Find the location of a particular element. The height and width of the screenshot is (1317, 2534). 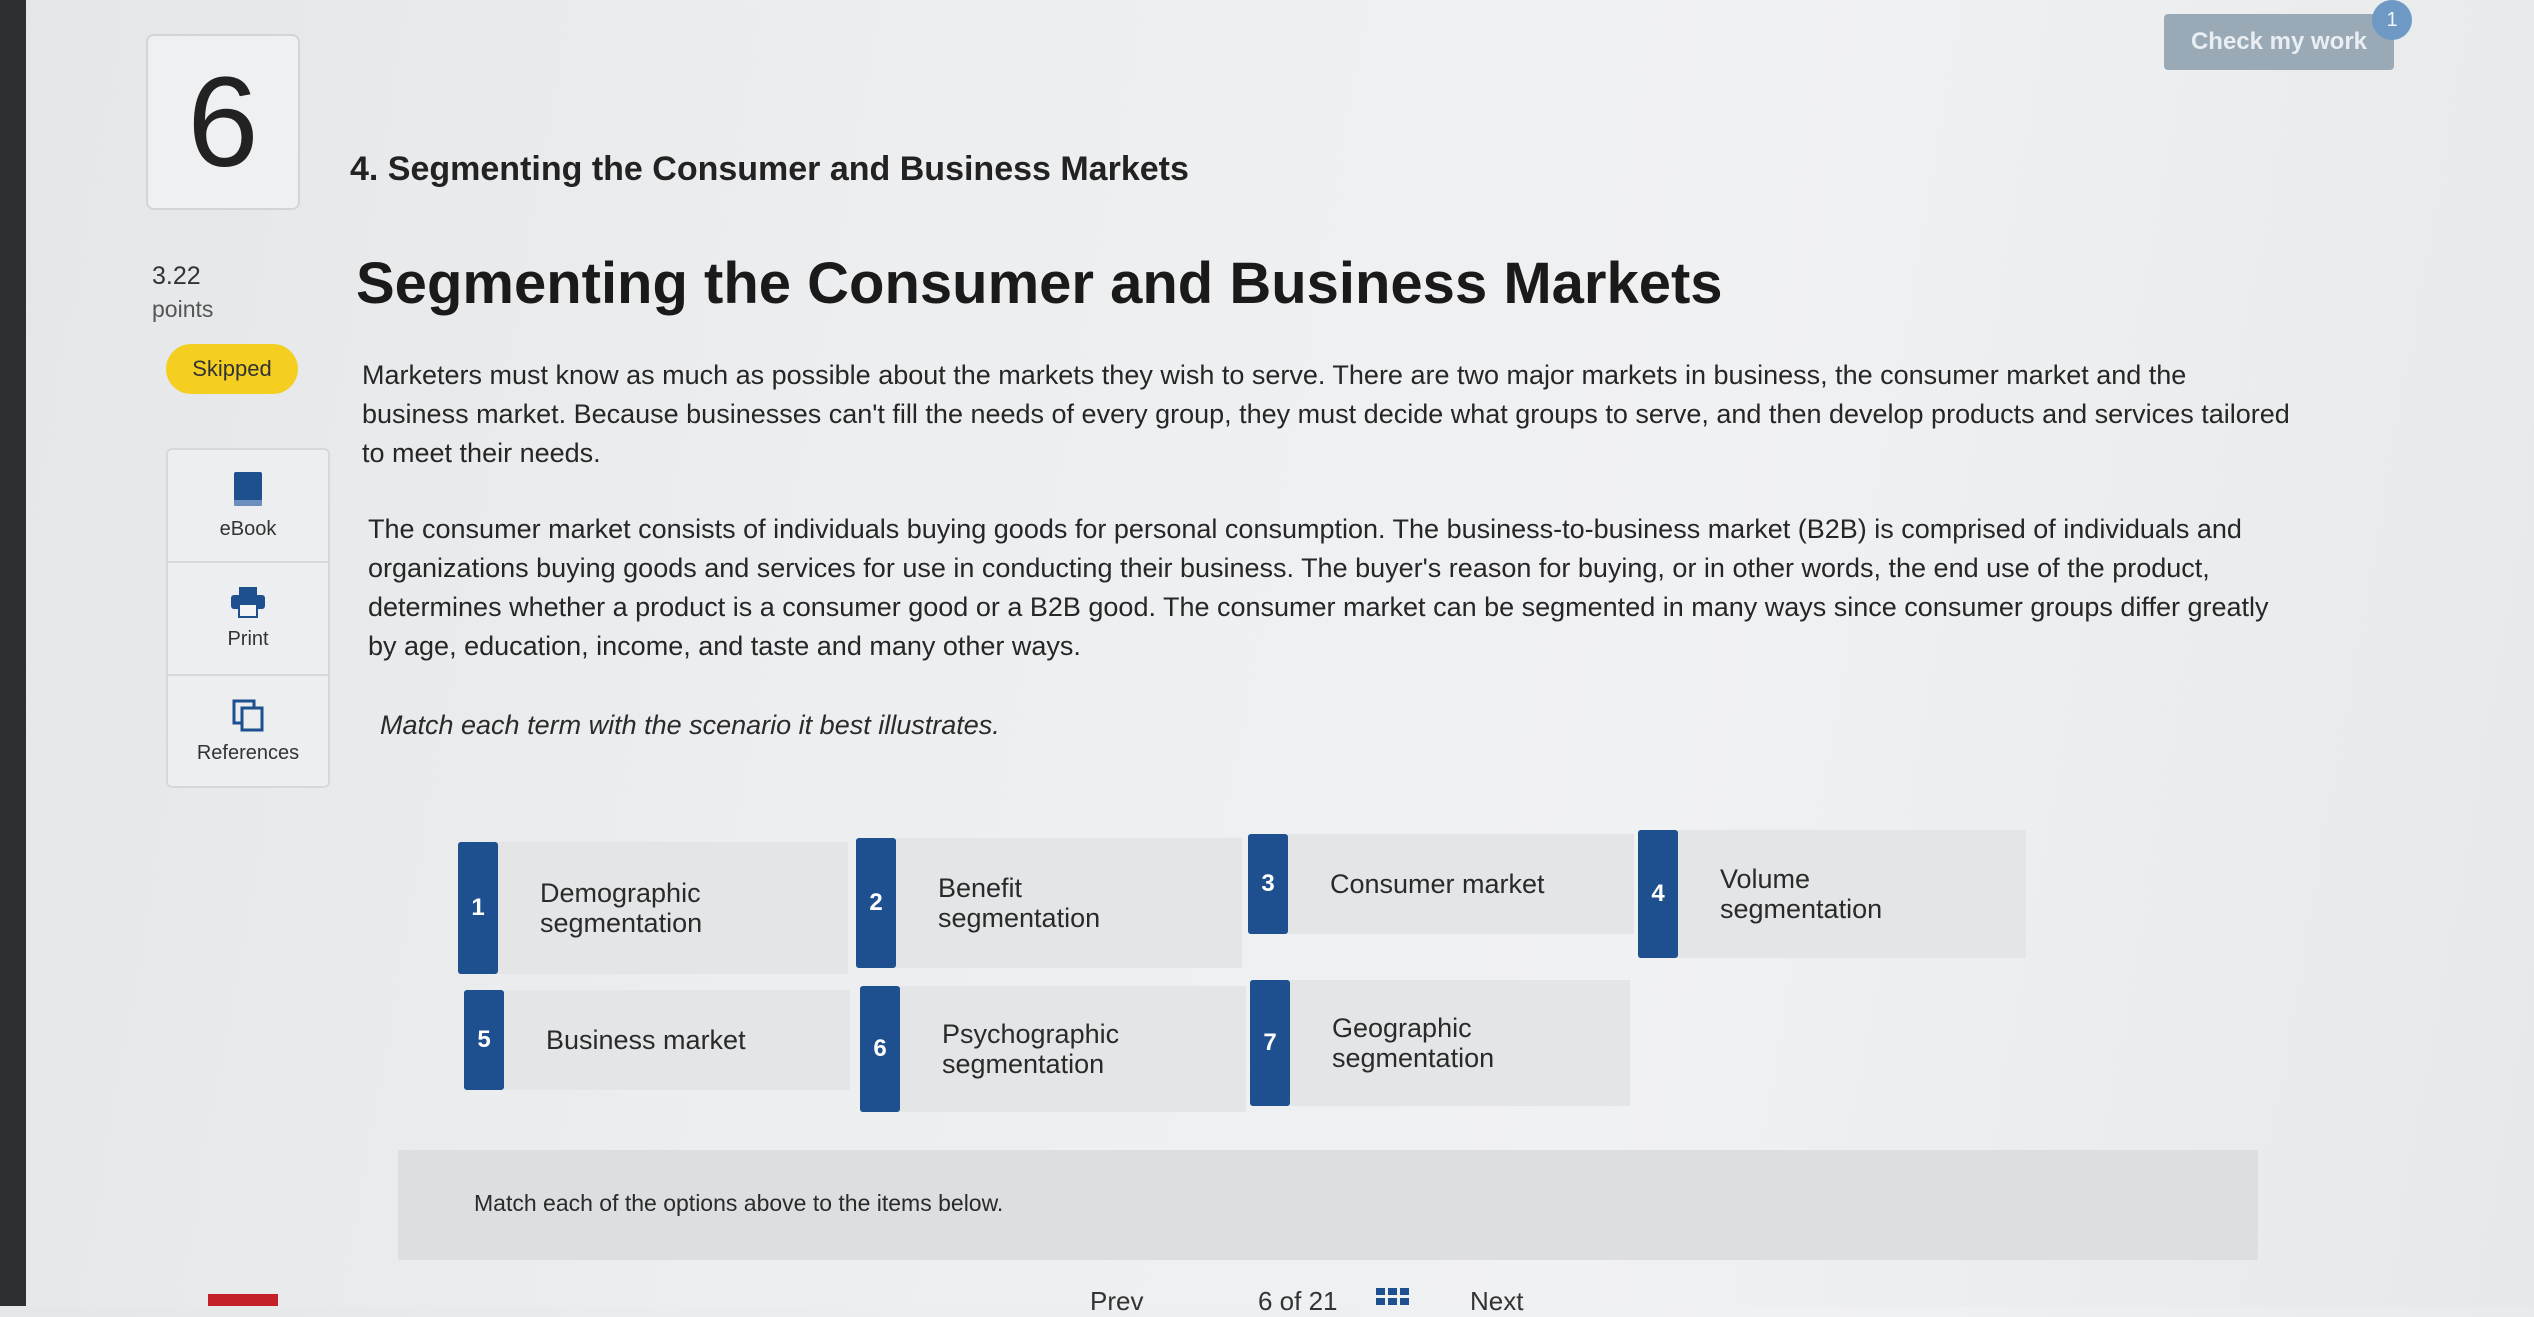

term-card-6: 6 Psychographic segmentation is located at coordinates (1053, 1049).